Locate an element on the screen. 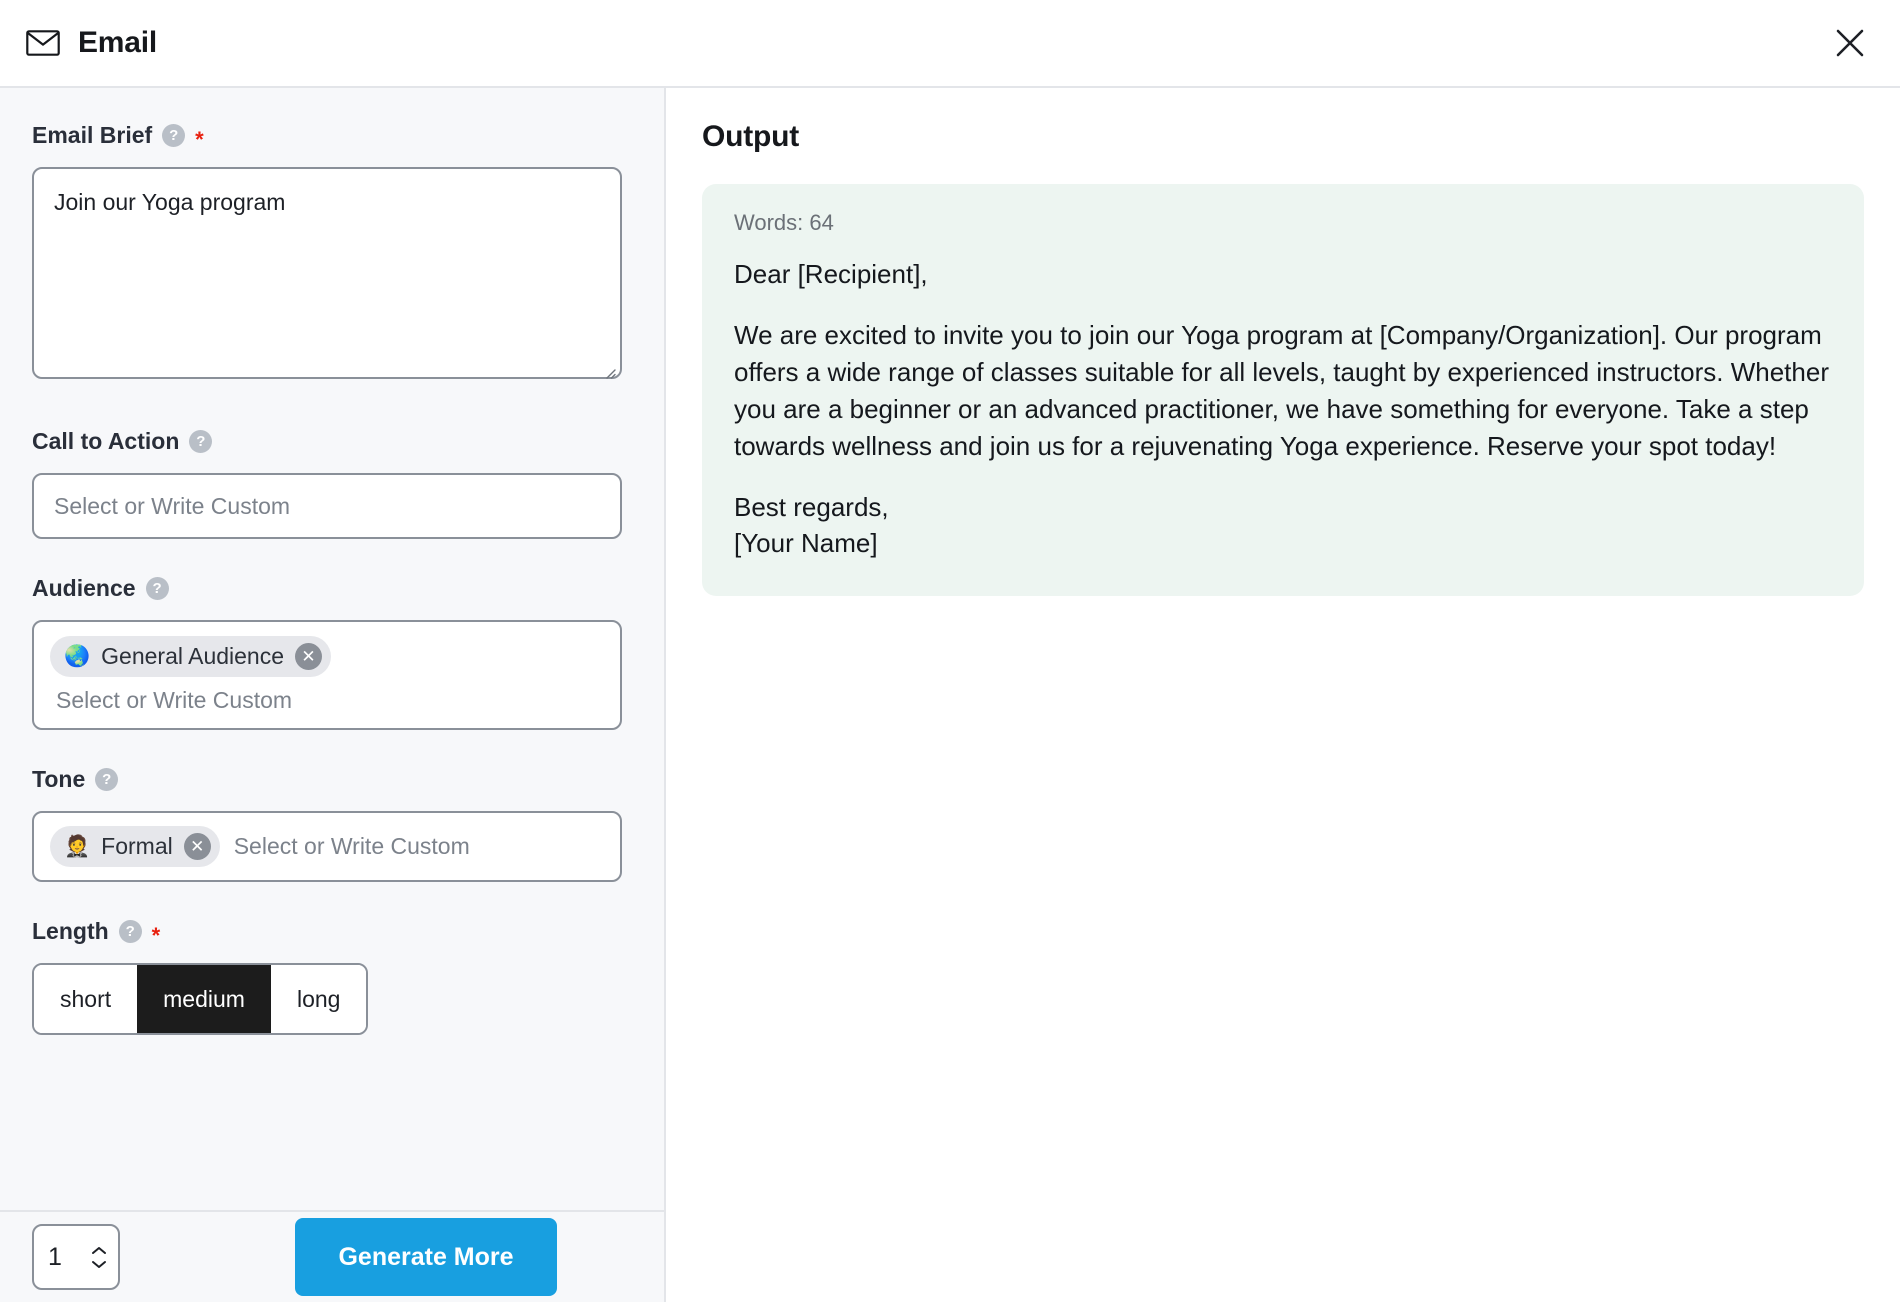 The width and height of the screenshot is (1900, 1302). field-email-brief: Email Brief ? * is located at coordinates (332, 253).